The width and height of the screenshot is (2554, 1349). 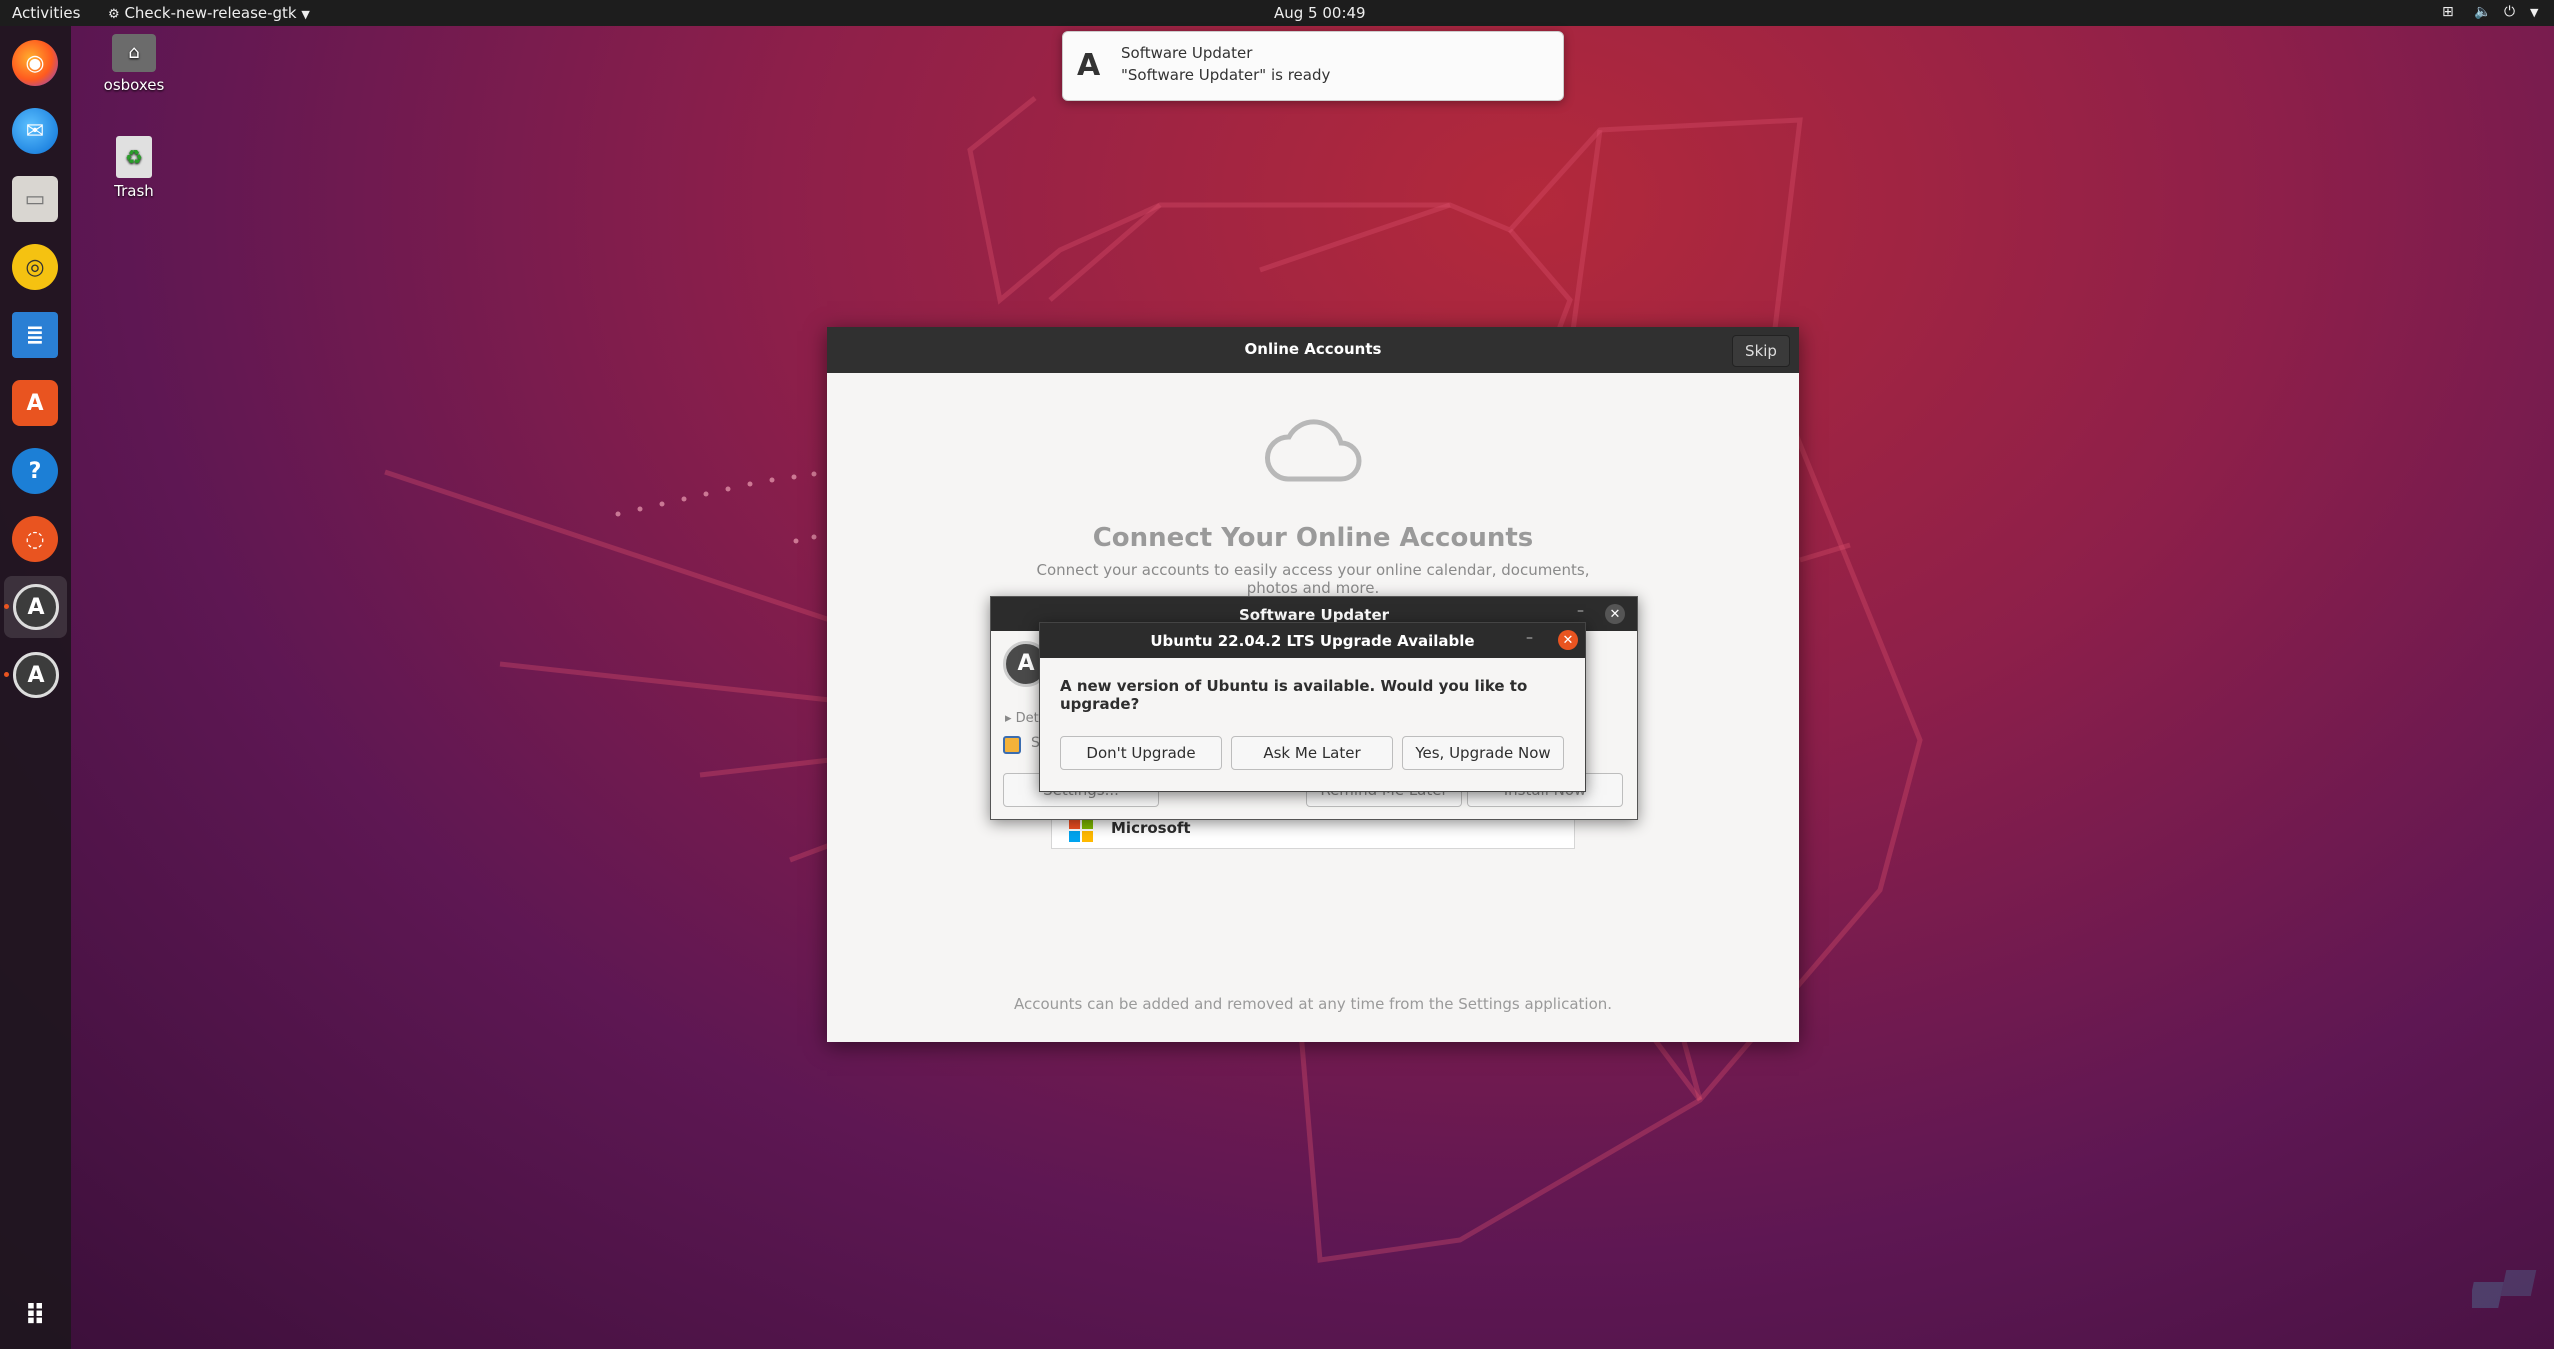 What do you see at coordinates (35, 471) in the screenshot?
I see `help-icon: ?` at bounding box center [35, 471].